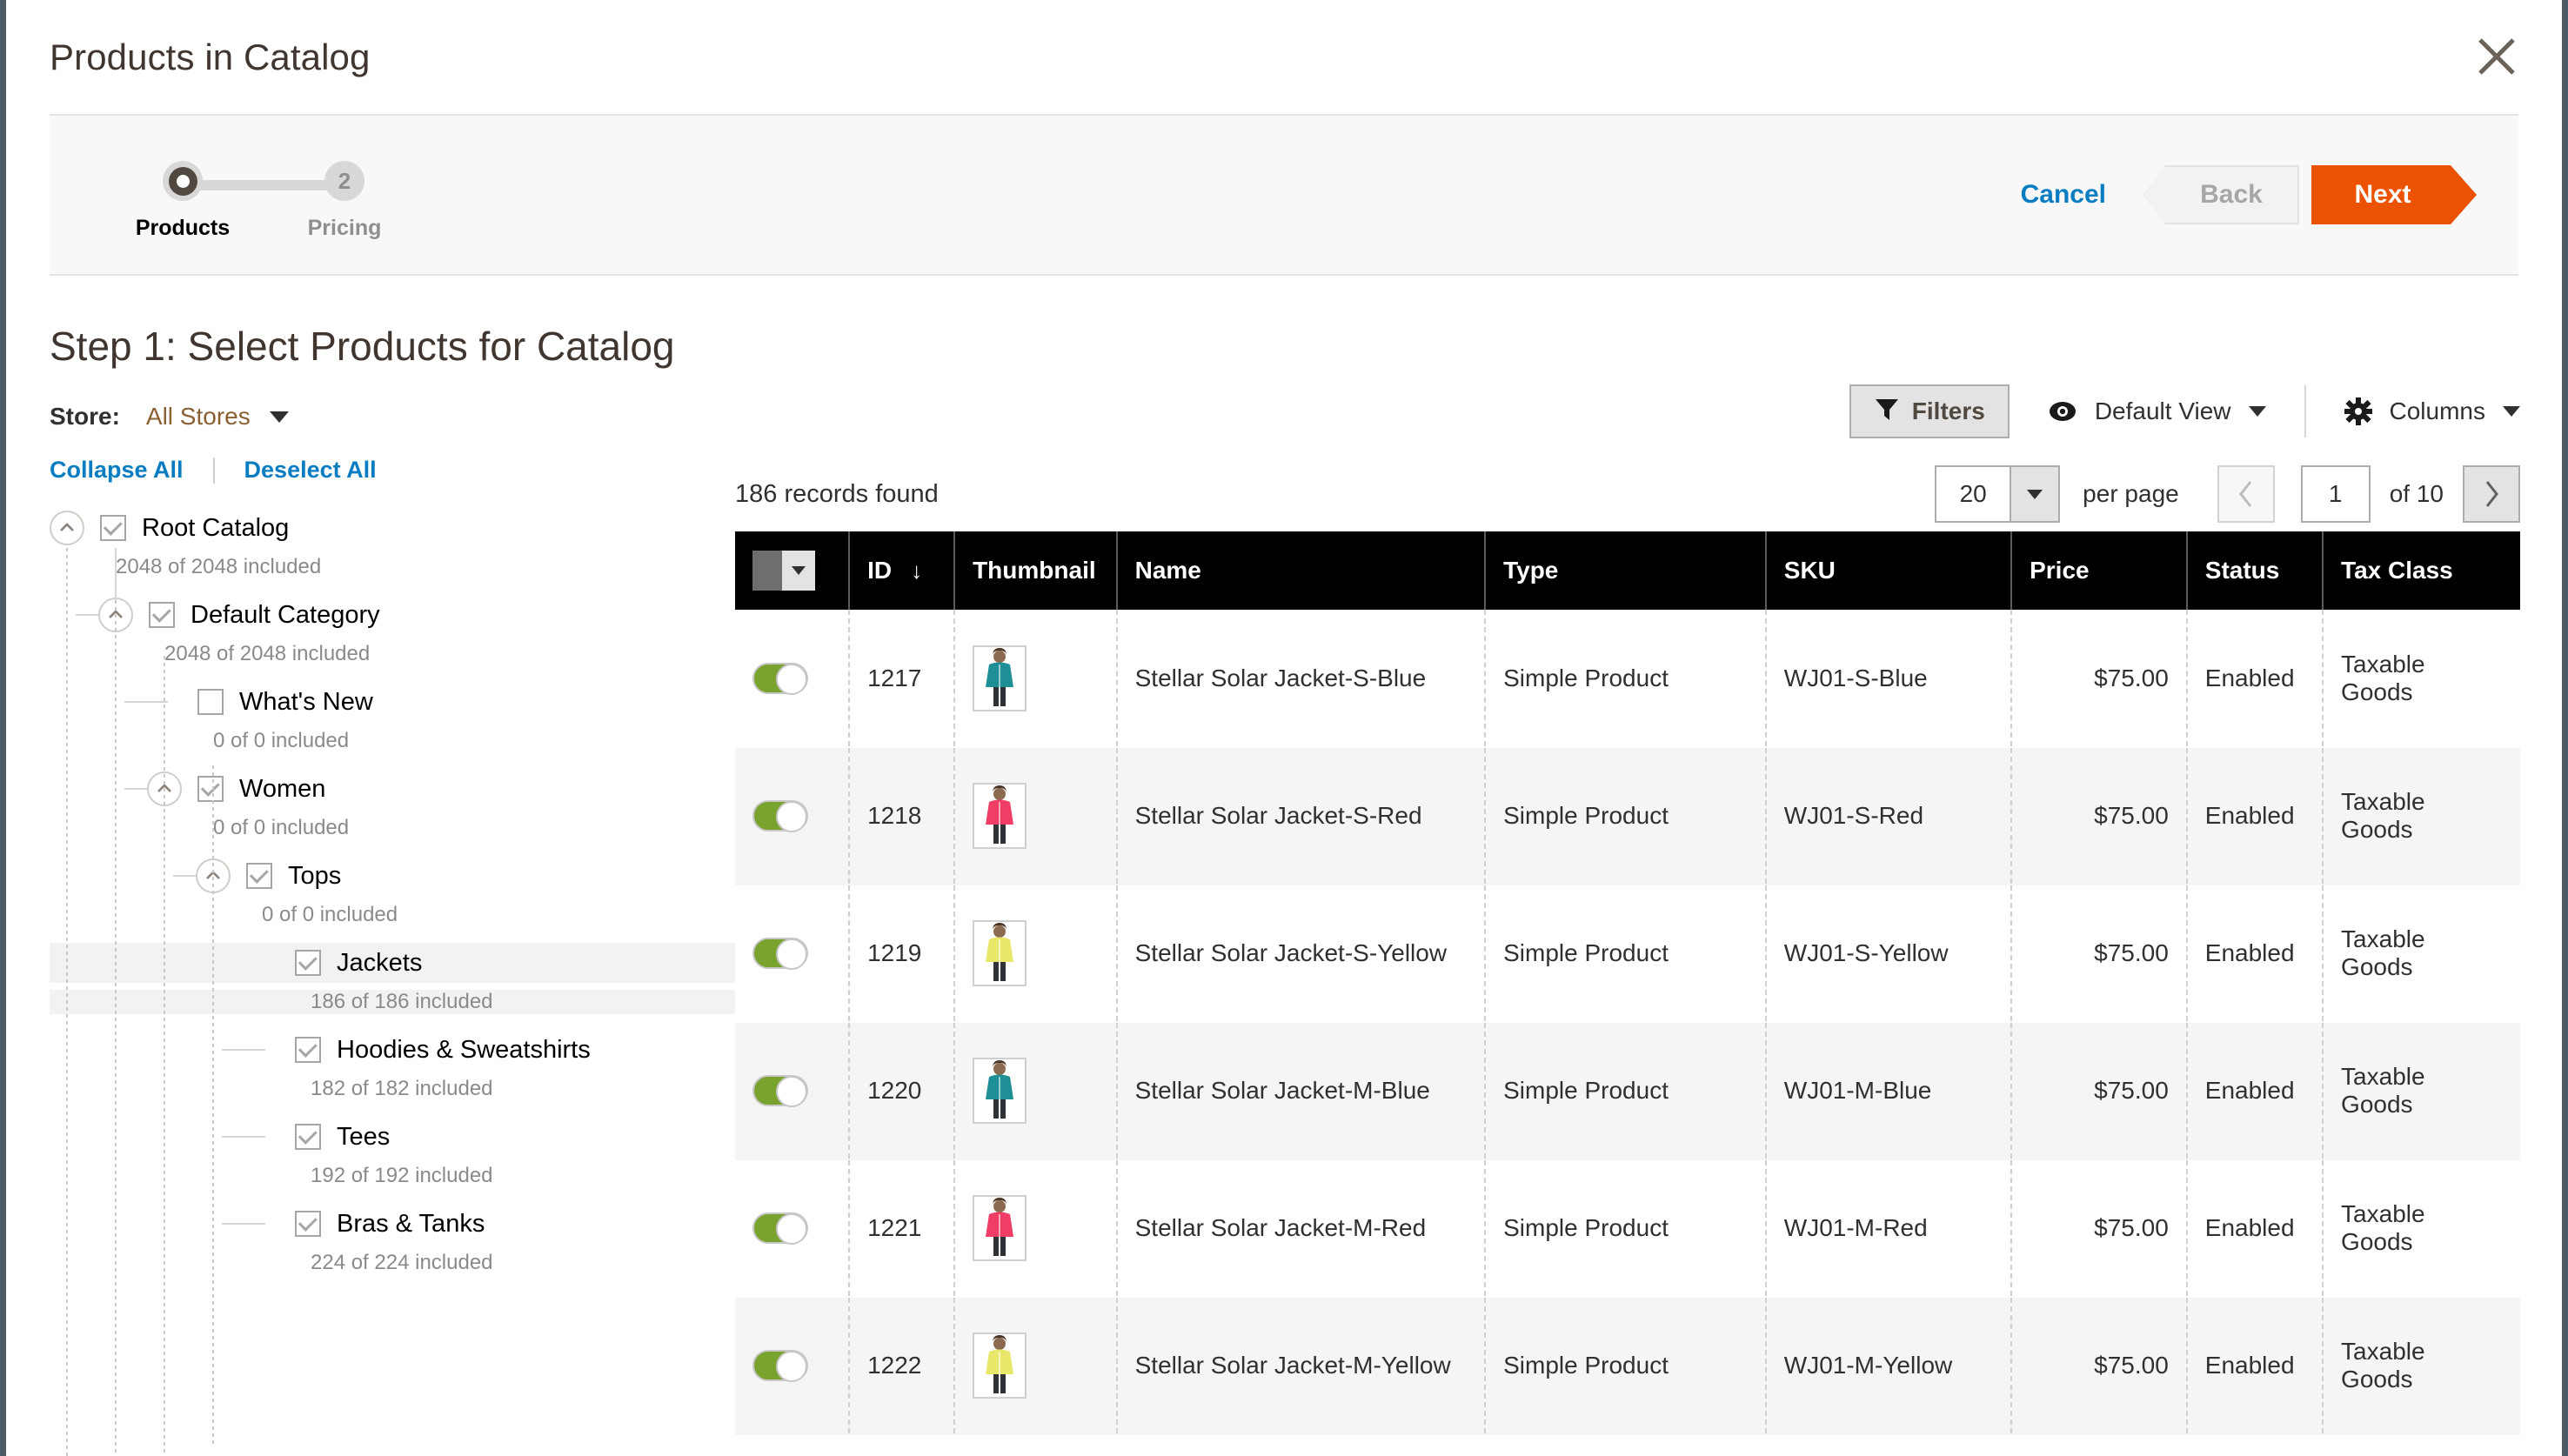 The image size is (2568, 1456). I want to click on select-all-checkbox-dropdown, so click(783, 571).